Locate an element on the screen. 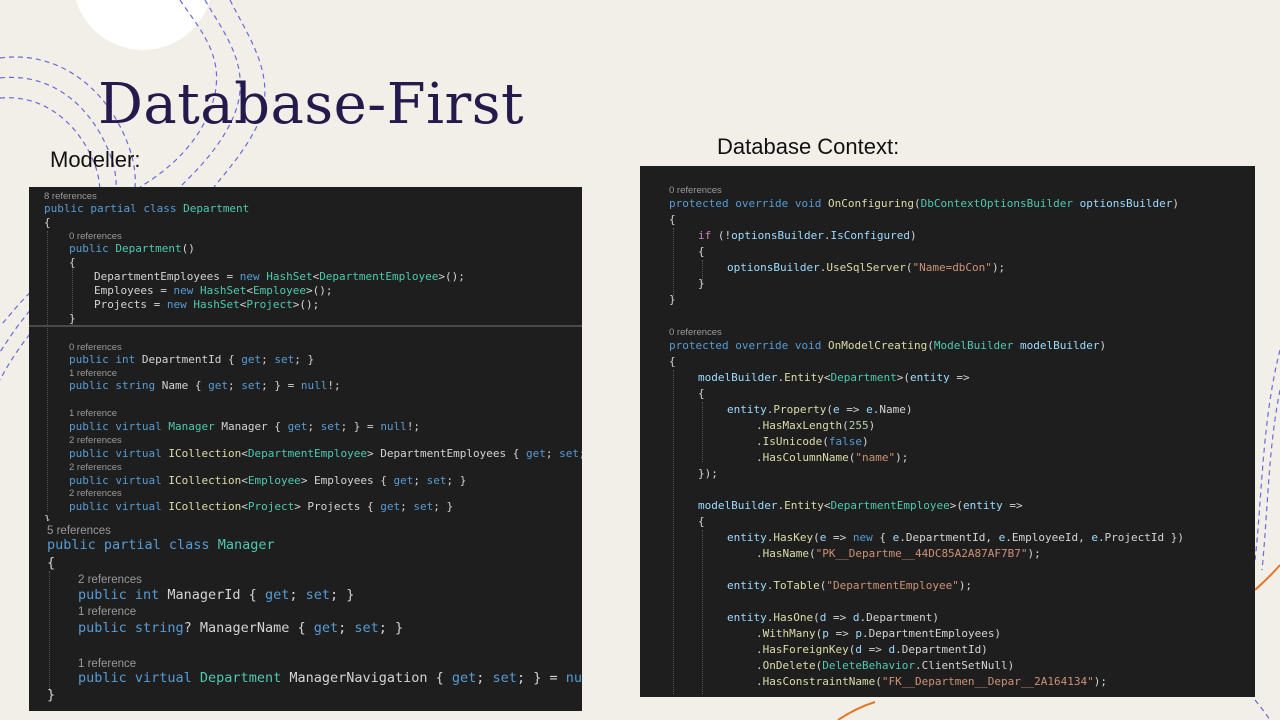 The height and width of the screenshot is (720, 1280). code-token: < is located at coordinates (249, 290).